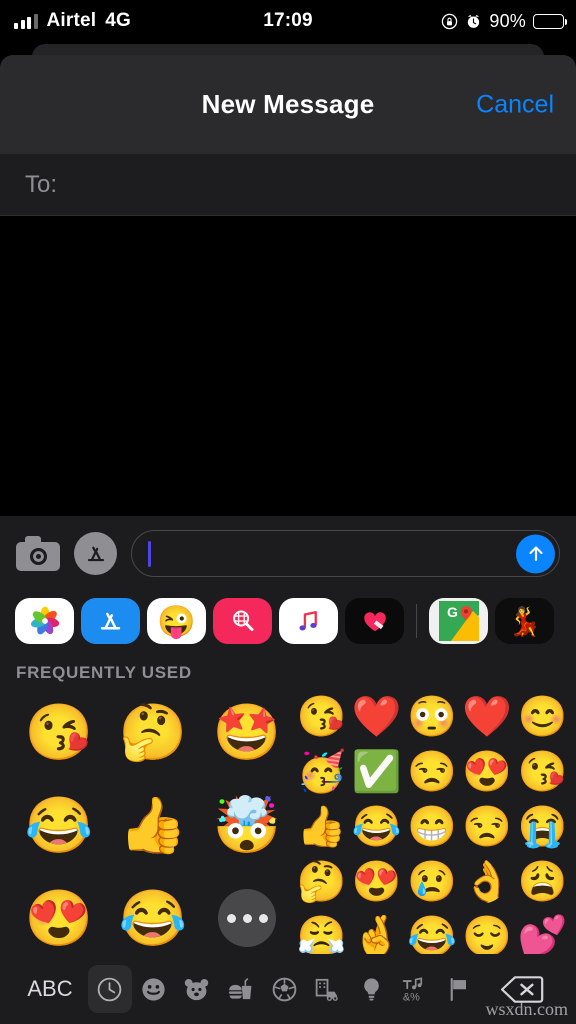  Describe the element at coordinates (527, 1009) in the screenshot. I see `watermark: wsxdn.com` at that location.